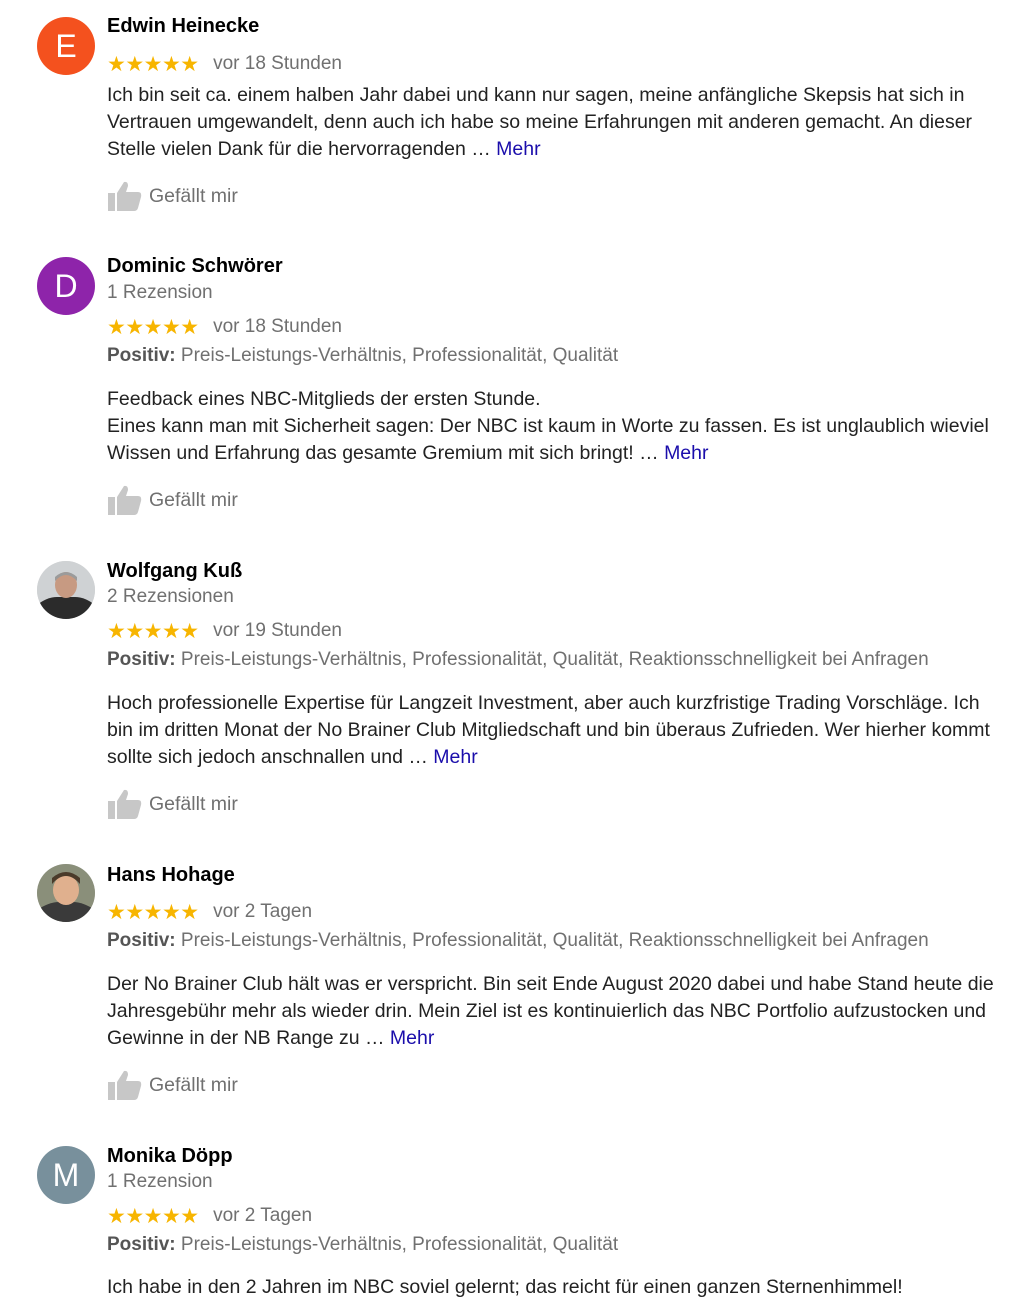 Image resolution: width=1022 pixels, height=1316 pixels. Describe the element at coordinates (195, 266) in the screenshot. I see `reviewer-name: Dominic Schwörer` at that location.